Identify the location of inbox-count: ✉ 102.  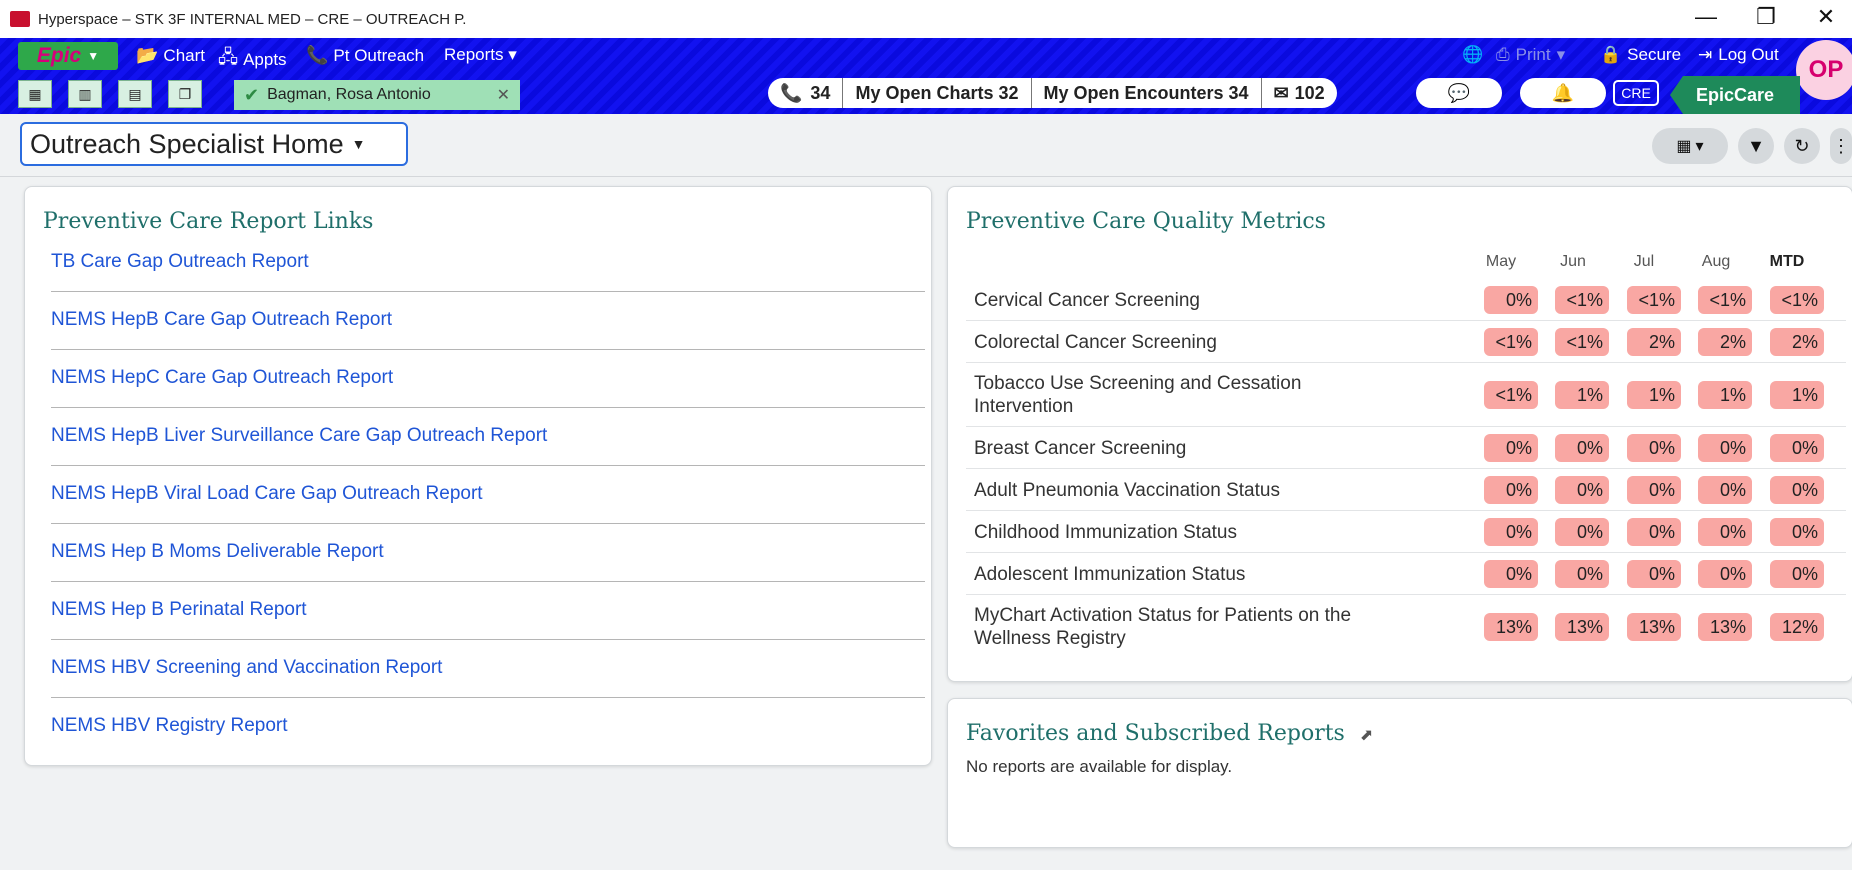
(1299, 93).